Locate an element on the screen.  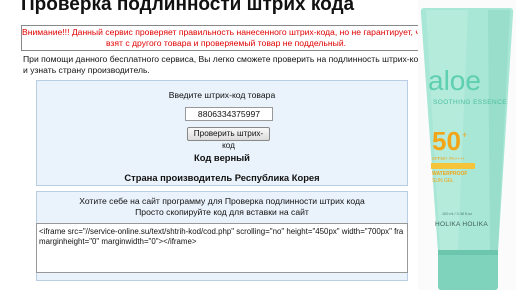
barcode-prompt: Введите штрих-код товара is located at coordinates (222, 95).